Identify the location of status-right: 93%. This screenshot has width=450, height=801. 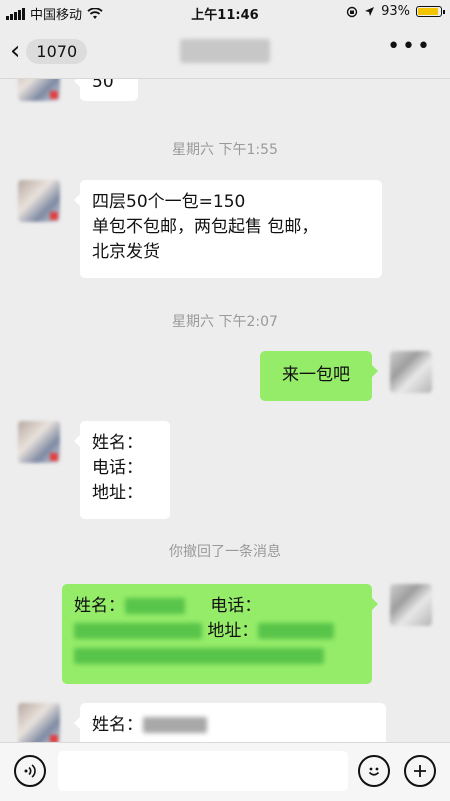
(395, 11).